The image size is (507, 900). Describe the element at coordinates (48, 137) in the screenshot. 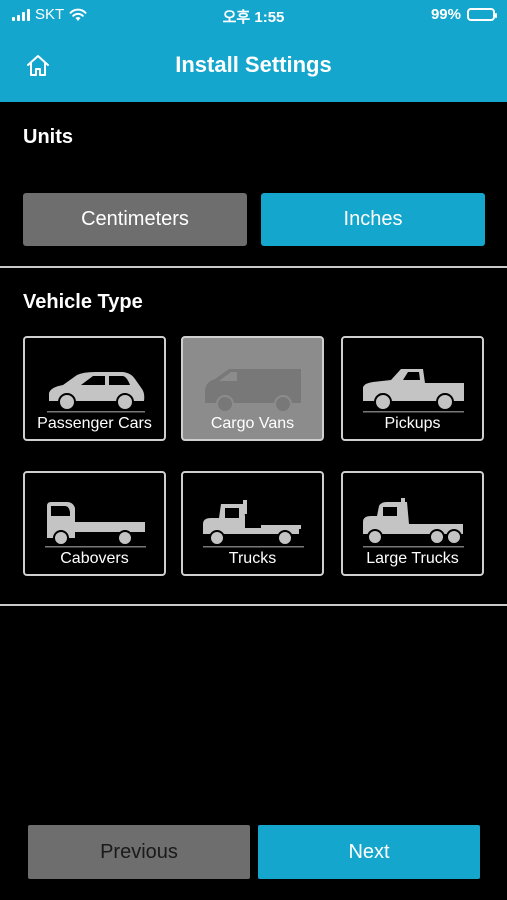

I see `units-heading: Units` at that location.